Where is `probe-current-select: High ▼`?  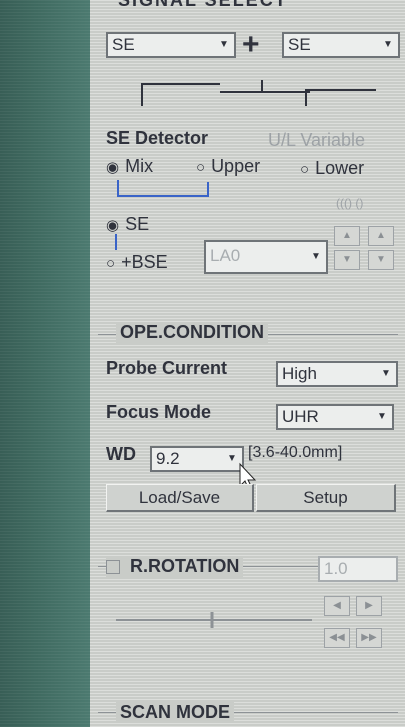
probe-current-select: High ▼ is located at coordinates (337, 374).